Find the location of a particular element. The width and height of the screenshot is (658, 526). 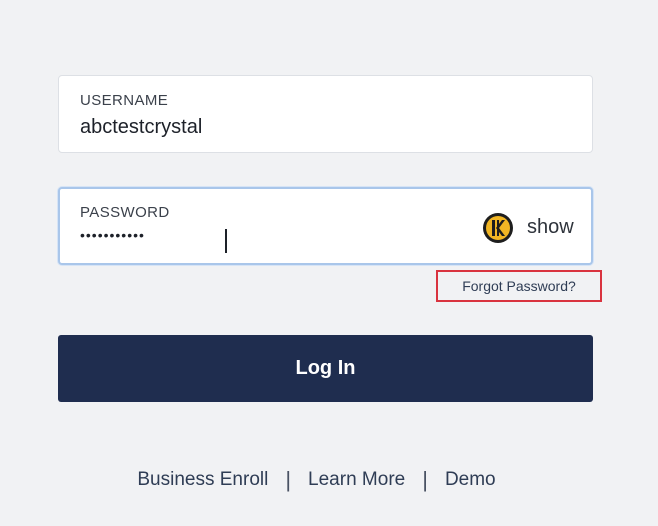

username-field: USERNAME is located at coordinates (325, 114).